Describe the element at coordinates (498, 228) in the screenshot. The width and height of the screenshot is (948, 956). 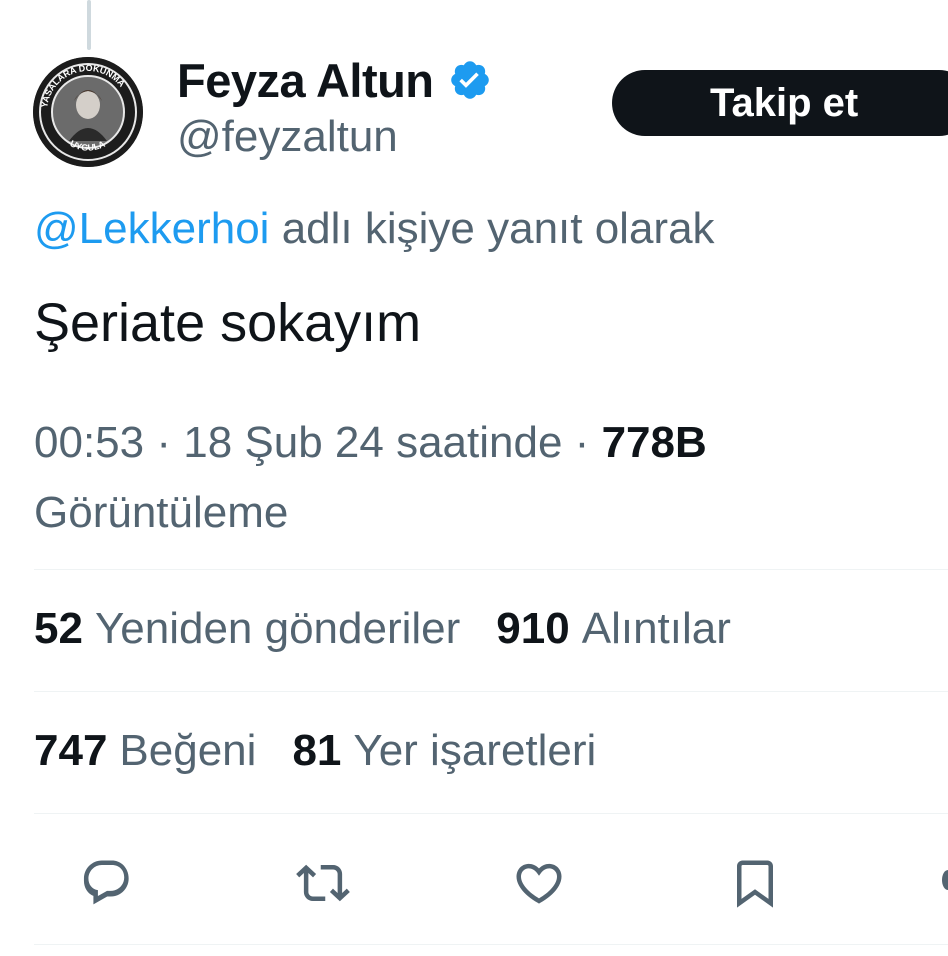
I see `reply-context-label: adlı kişiye yanıt olarak` at that location.